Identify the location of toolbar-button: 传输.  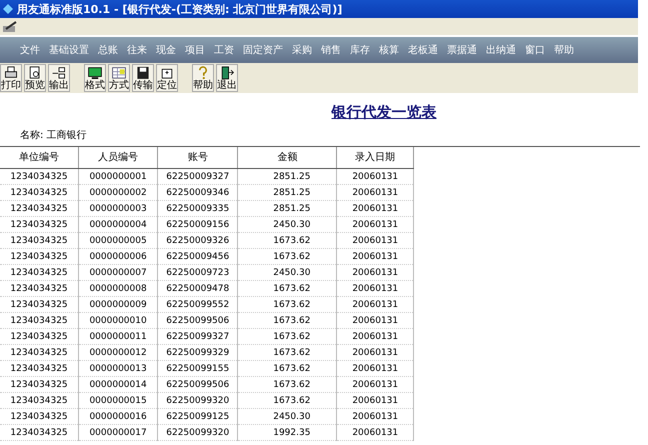
(143, 78).